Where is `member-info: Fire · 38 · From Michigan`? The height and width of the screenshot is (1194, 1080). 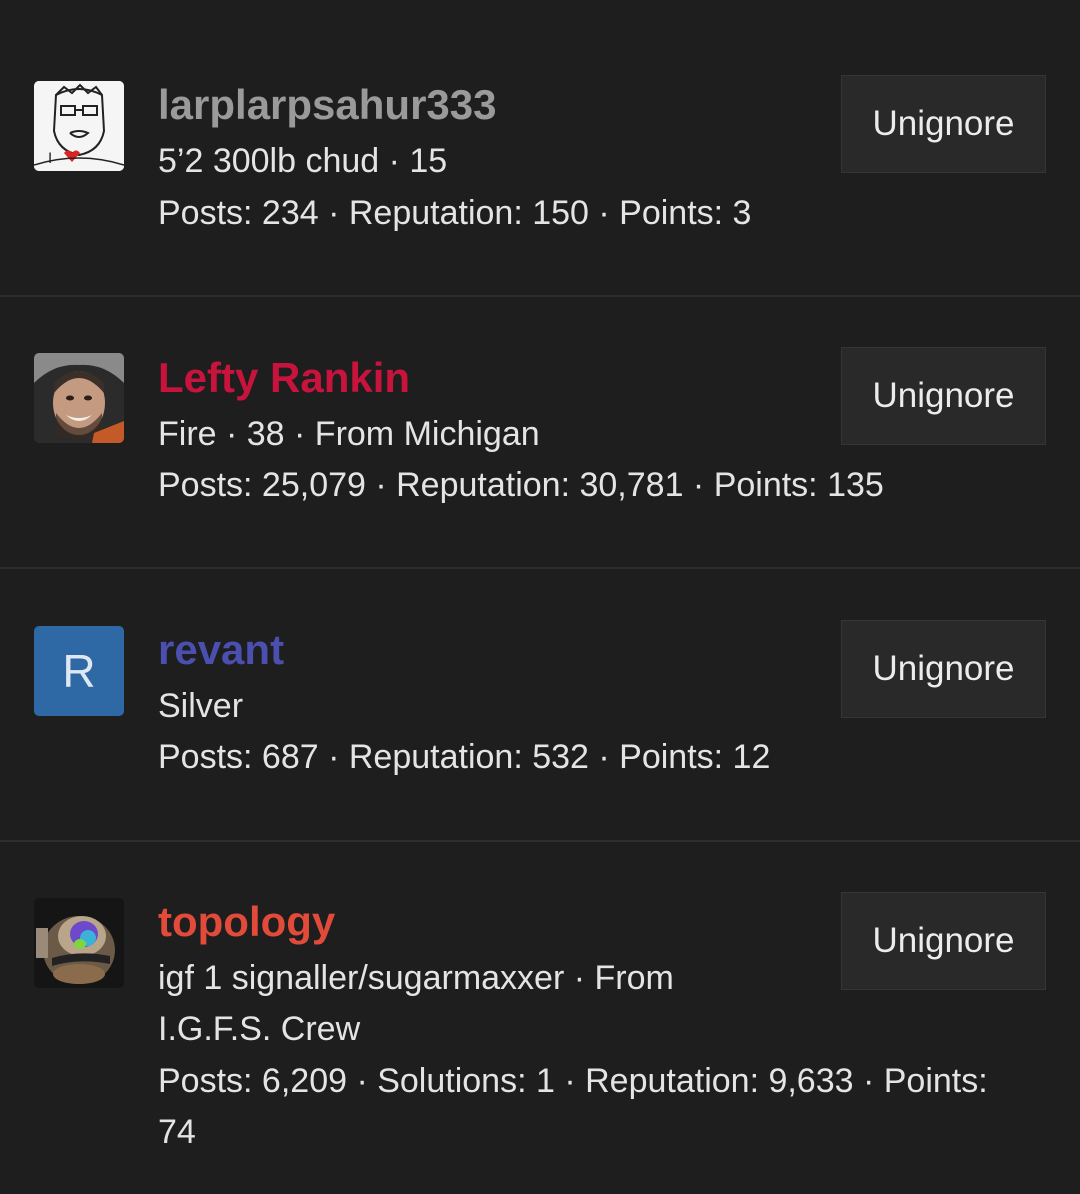
member-info: Fire · 38 · From Michigan is located at coordinates (349, 434).